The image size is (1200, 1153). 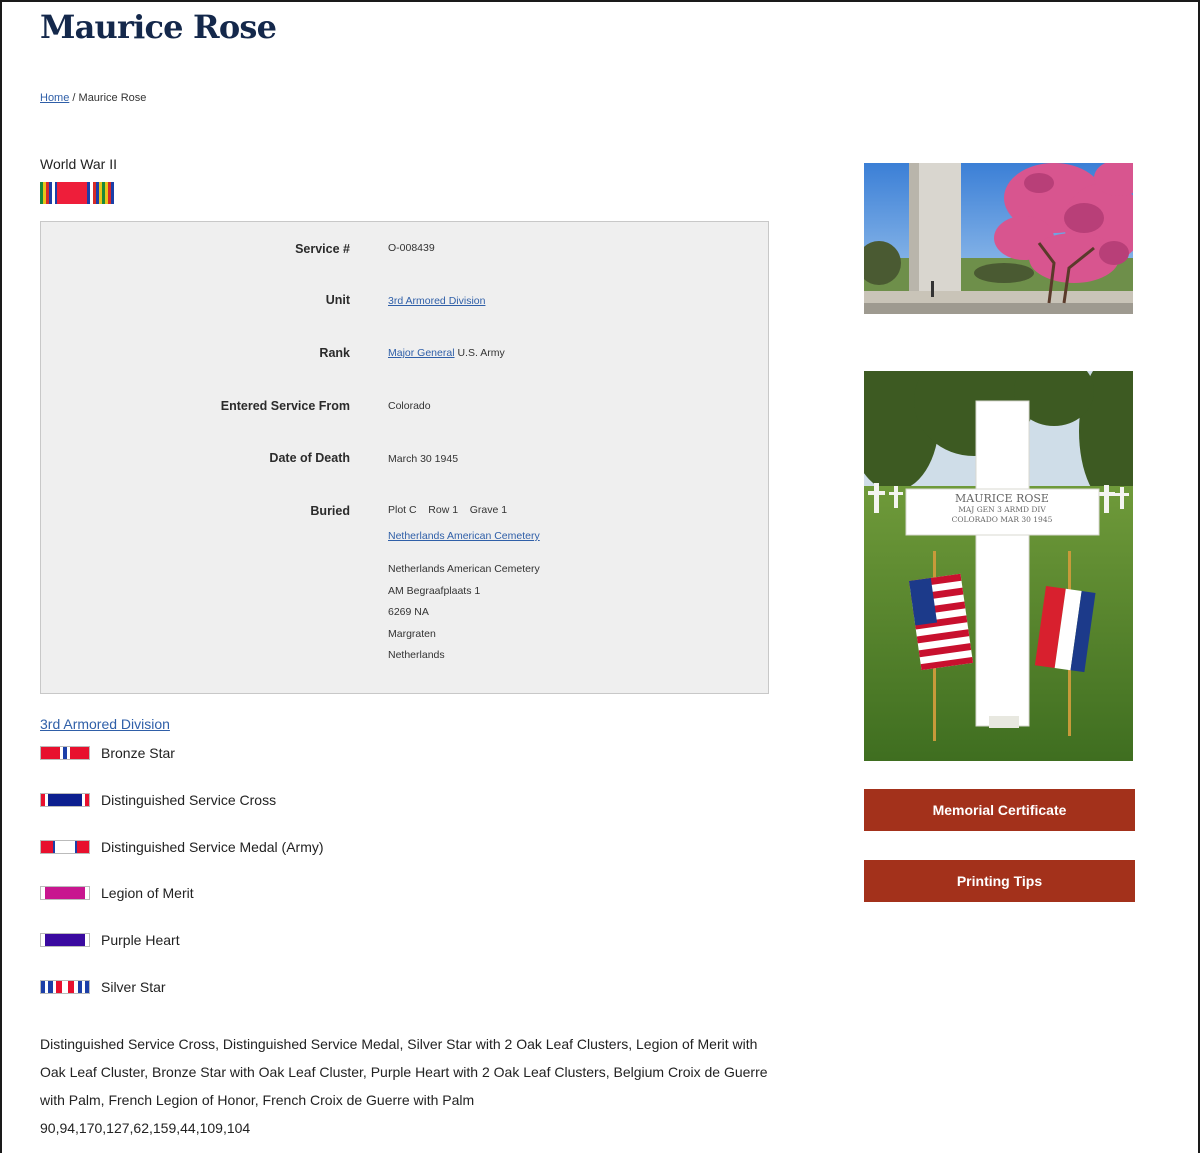 I want to click on headstone-line-2: MAJ GEN 3 ARMD DIV, so click(x=1002, y=509).